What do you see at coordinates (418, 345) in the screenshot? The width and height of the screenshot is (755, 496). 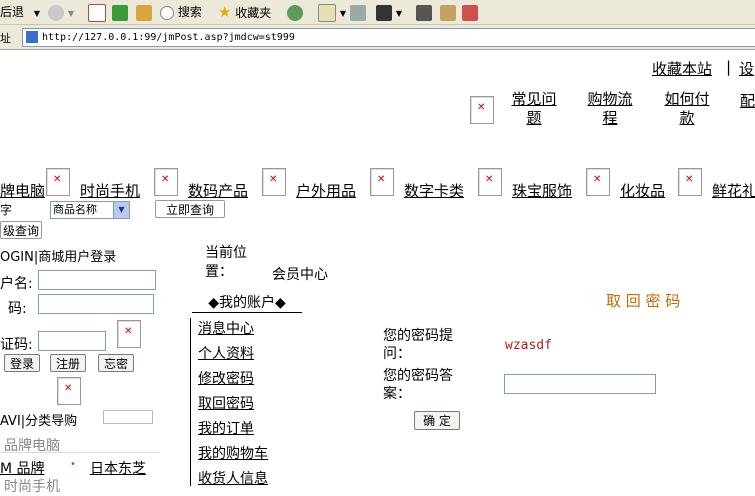 I see `question-label: 您的密码提问：` at bounding box center [418, 345].